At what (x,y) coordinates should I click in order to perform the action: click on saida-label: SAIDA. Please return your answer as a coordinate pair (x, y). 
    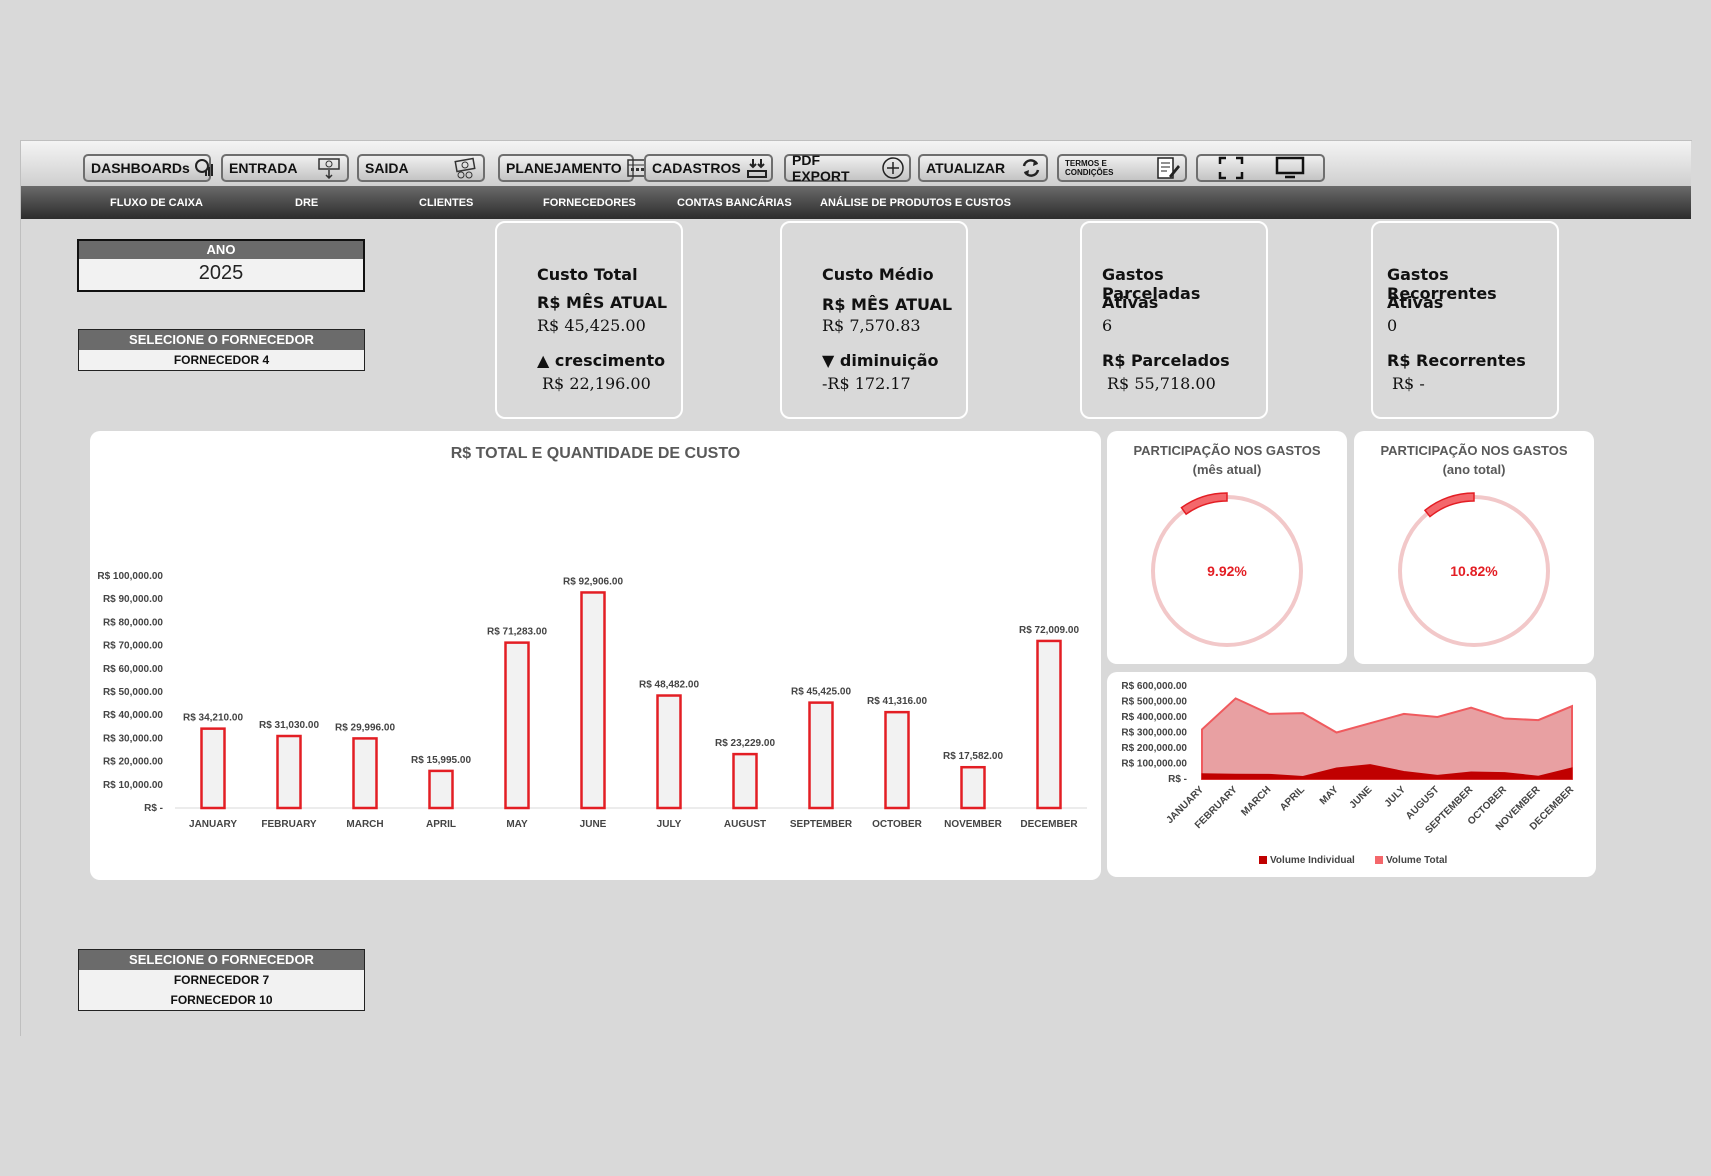
    Looking at the image, I should click on (387, 168).